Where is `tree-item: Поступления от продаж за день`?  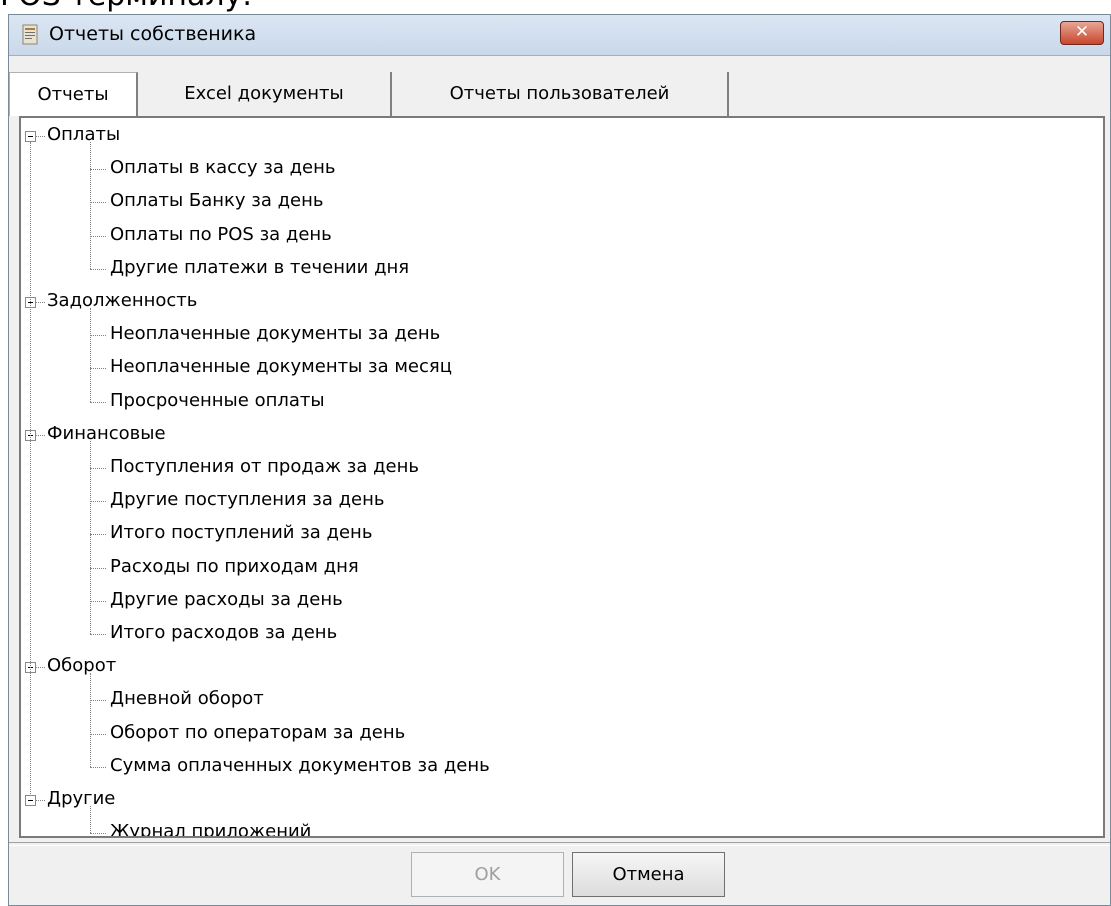
tree-item: Поступления от продаж за день is located at coordinates (264, 467).